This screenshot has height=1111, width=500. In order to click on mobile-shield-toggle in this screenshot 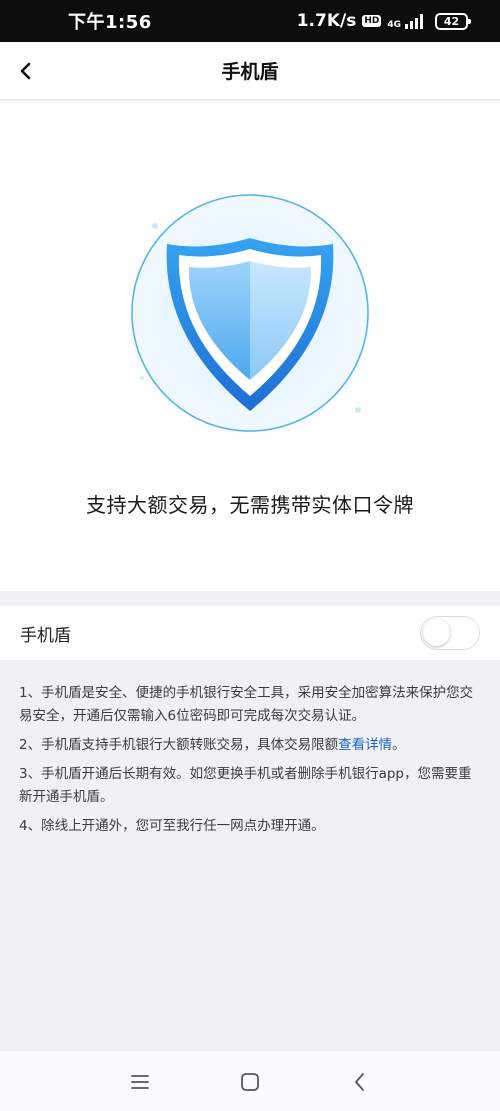, I will do `click(450, 633)`.